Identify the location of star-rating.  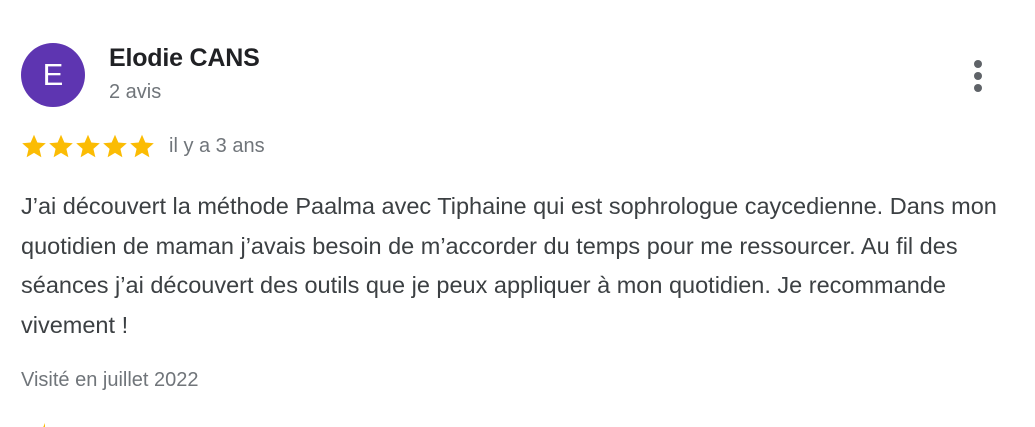
(88, 146).